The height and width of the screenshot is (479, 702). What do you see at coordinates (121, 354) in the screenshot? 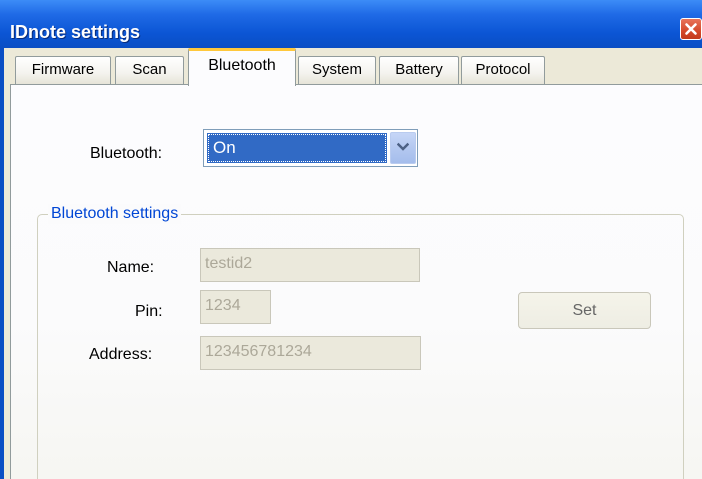
I see `address-label: Address:` at bounding box center [121, 354].